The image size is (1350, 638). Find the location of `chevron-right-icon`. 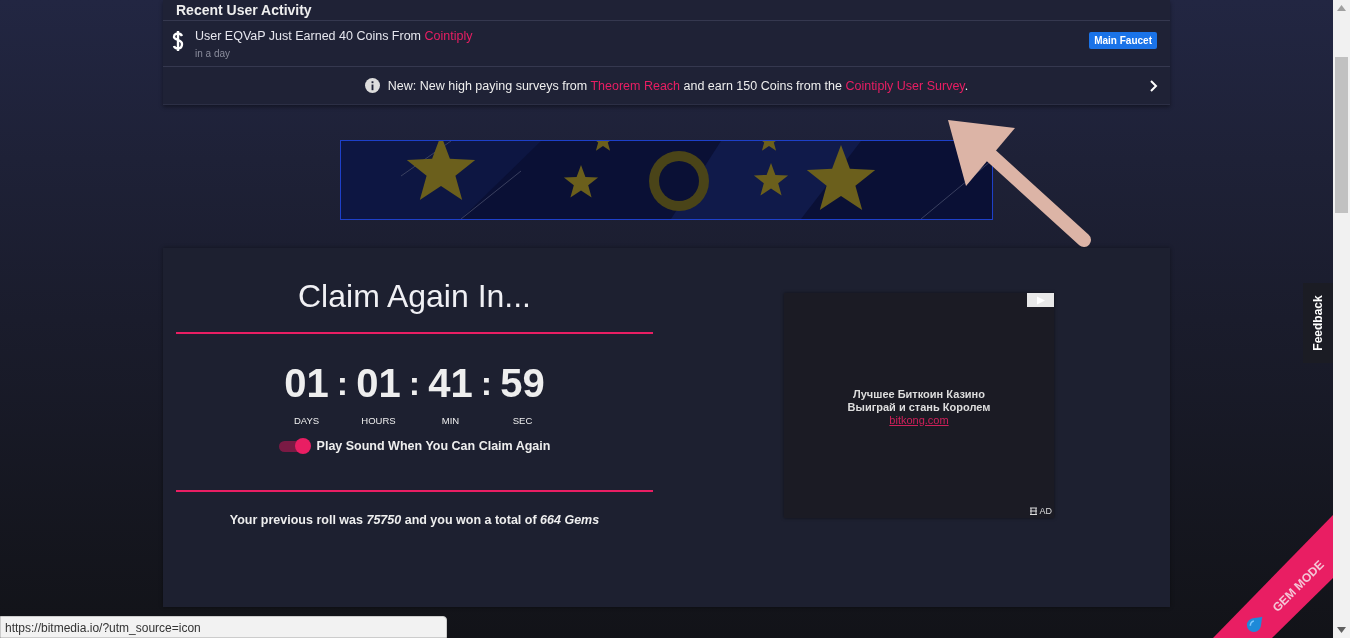

chevron-right-icon is located at coordinates (1154, 86).